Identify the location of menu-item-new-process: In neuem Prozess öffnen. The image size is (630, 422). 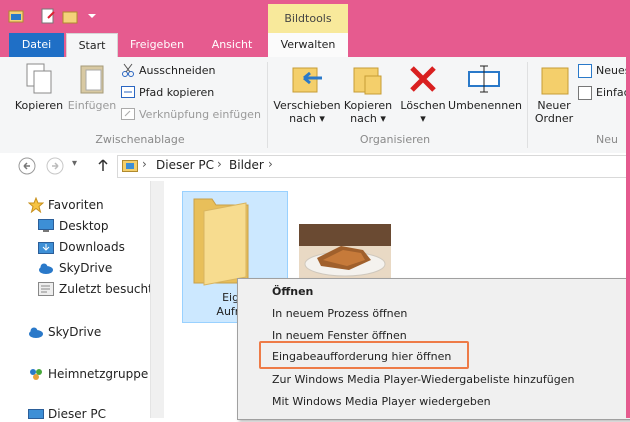
(339, 313).